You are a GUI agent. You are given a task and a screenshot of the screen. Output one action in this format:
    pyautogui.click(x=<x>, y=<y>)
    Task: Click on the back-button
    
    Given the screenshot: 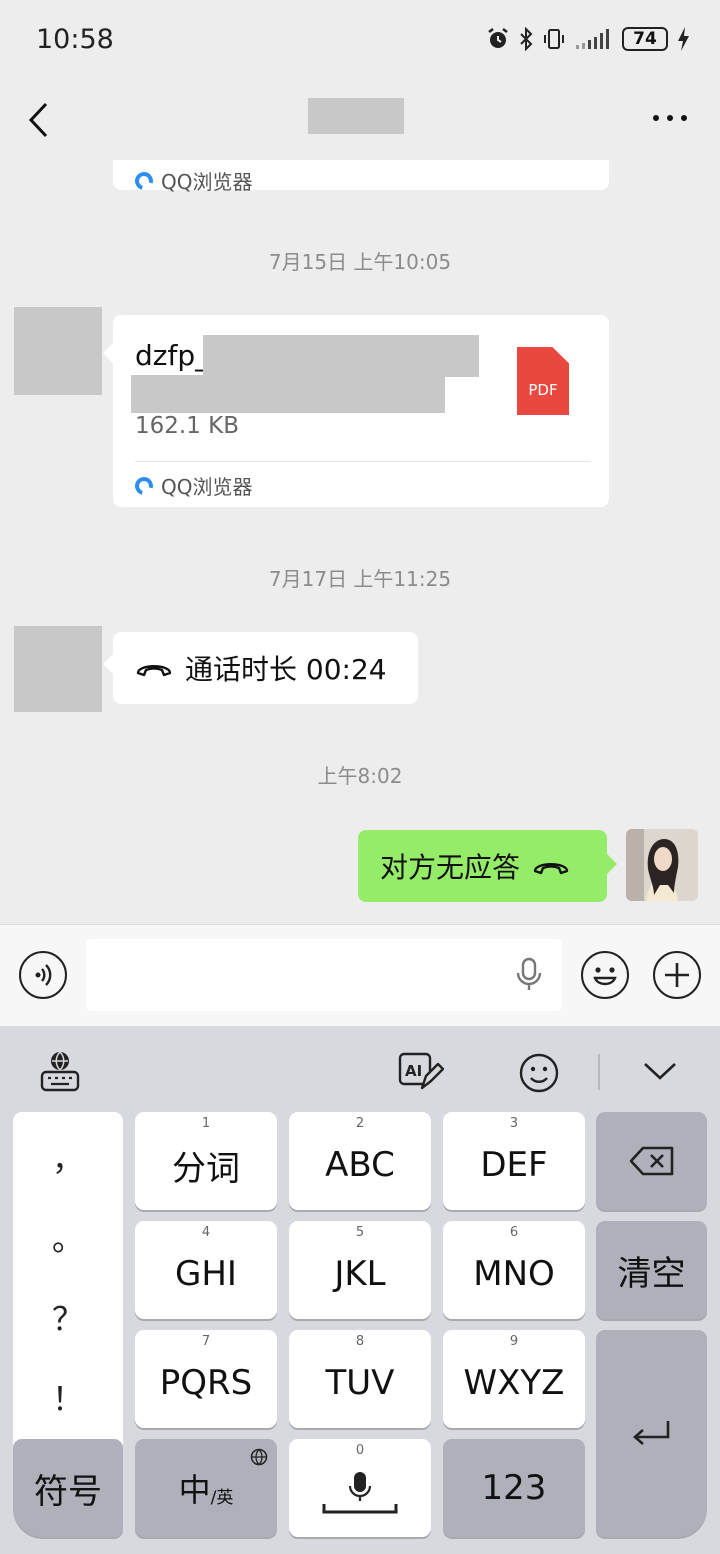 What is the action you would take?
    pyautogui.click(x=42, y=120)
    